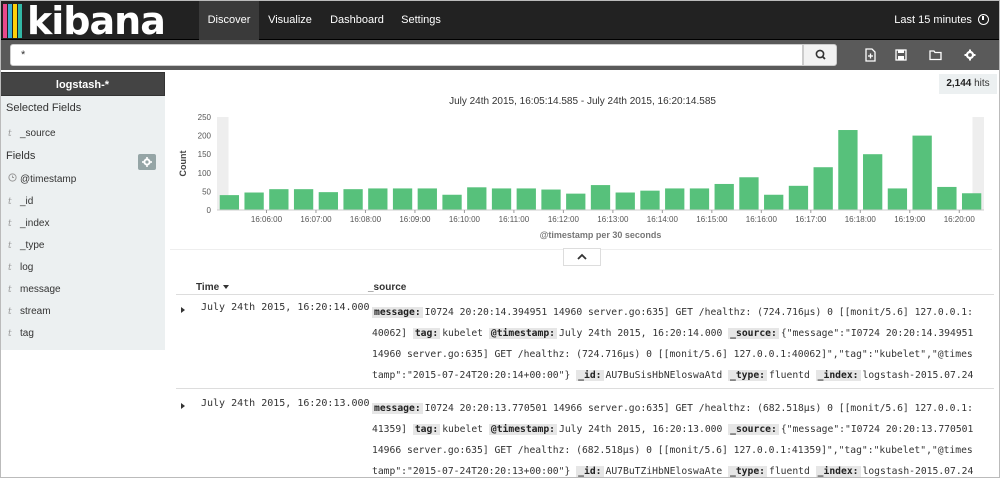 This screenshot has width=1000, height=482. Describe the element at coordinates (959, 83) in the screenshot. I see `hits-count: 2,144` at that location.